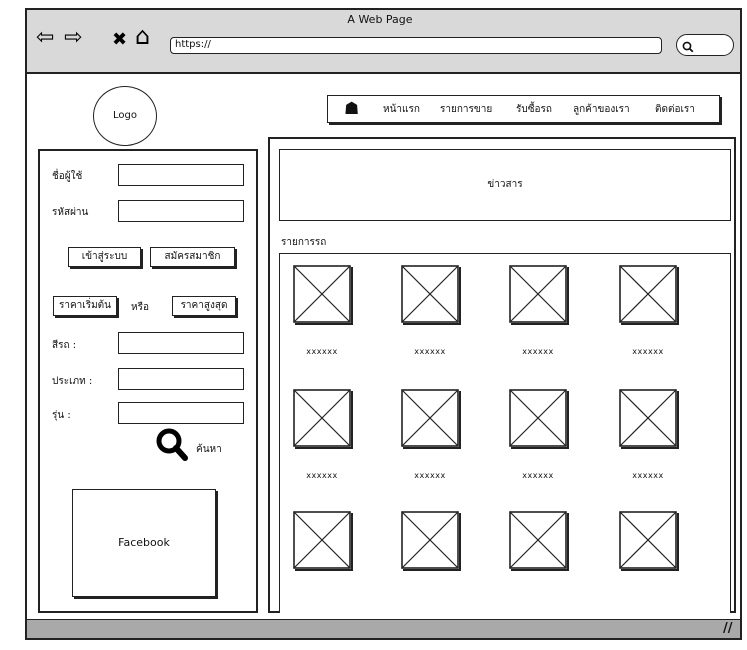  I want to click on login-button: เข้าสู่ระบบ, so click(104, 257).